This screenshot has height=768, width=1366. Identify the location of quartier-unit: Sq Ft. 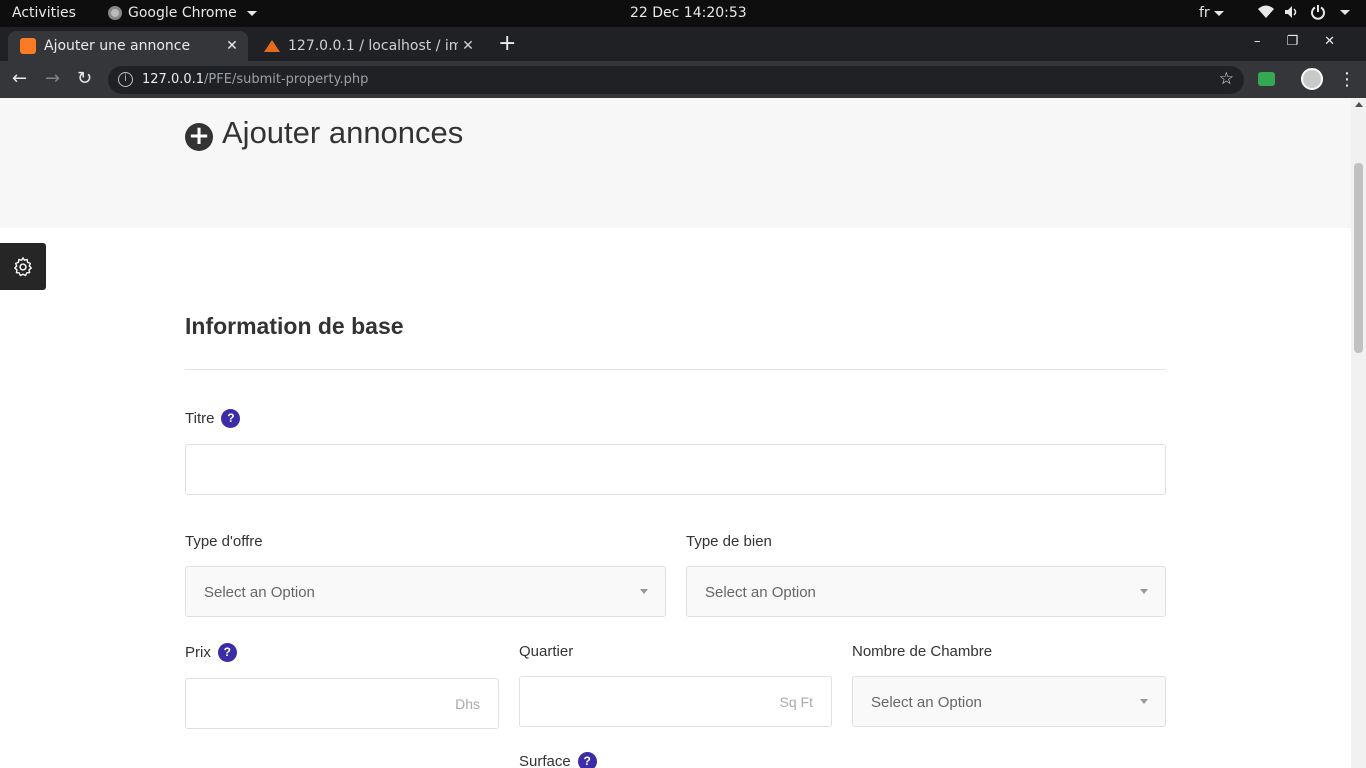
(796, 702).